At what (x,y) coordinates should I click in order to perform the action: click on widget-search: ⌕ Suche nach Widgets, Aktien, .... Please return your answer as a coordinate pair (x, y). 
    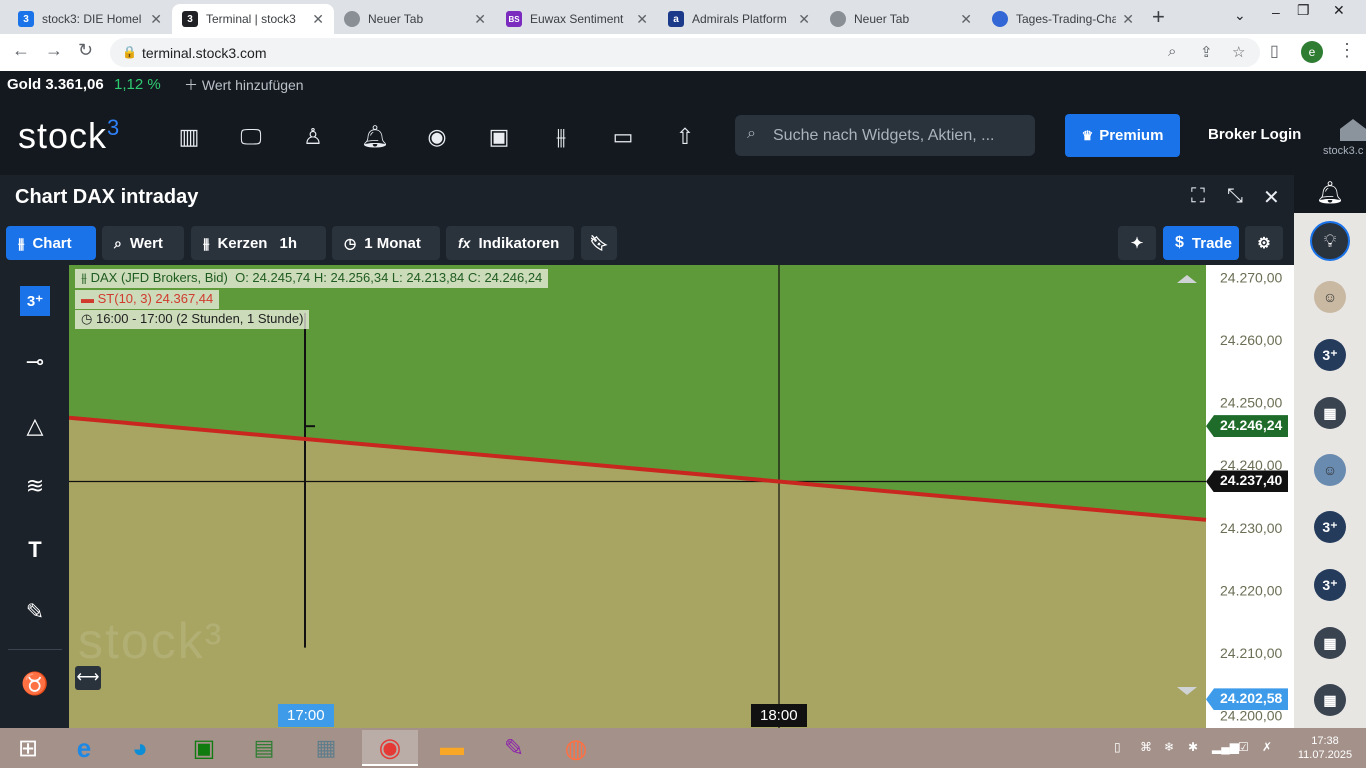
    Looking at the image, I should click on (885, 135).